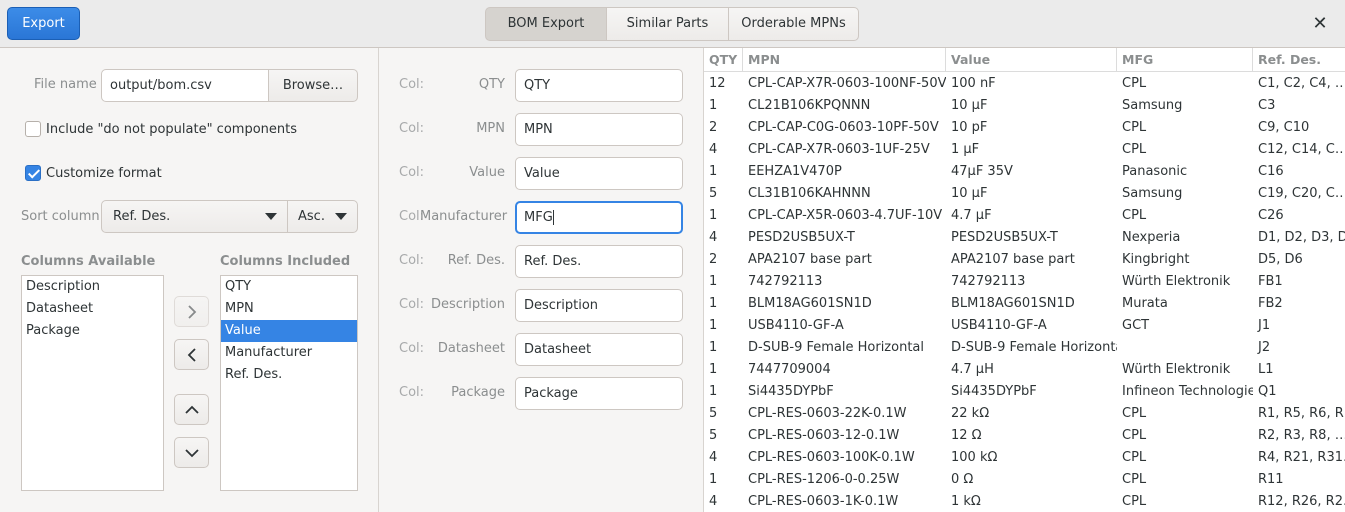 Image resolution: width=1345 pixels, height=512 pixels. What do you see at coordinates (836, 347) in the screenshot?
I see `cell-mpn: D-SUB-9 Female Horizontal` at bounding box center [836, 347].